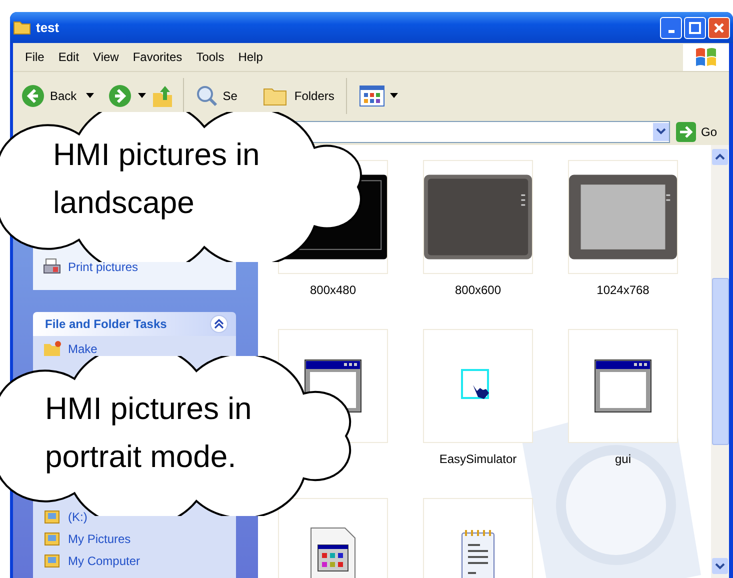 The width and height of the screenshot is (733, 578). I want to click on close-button, so click(719, 27).